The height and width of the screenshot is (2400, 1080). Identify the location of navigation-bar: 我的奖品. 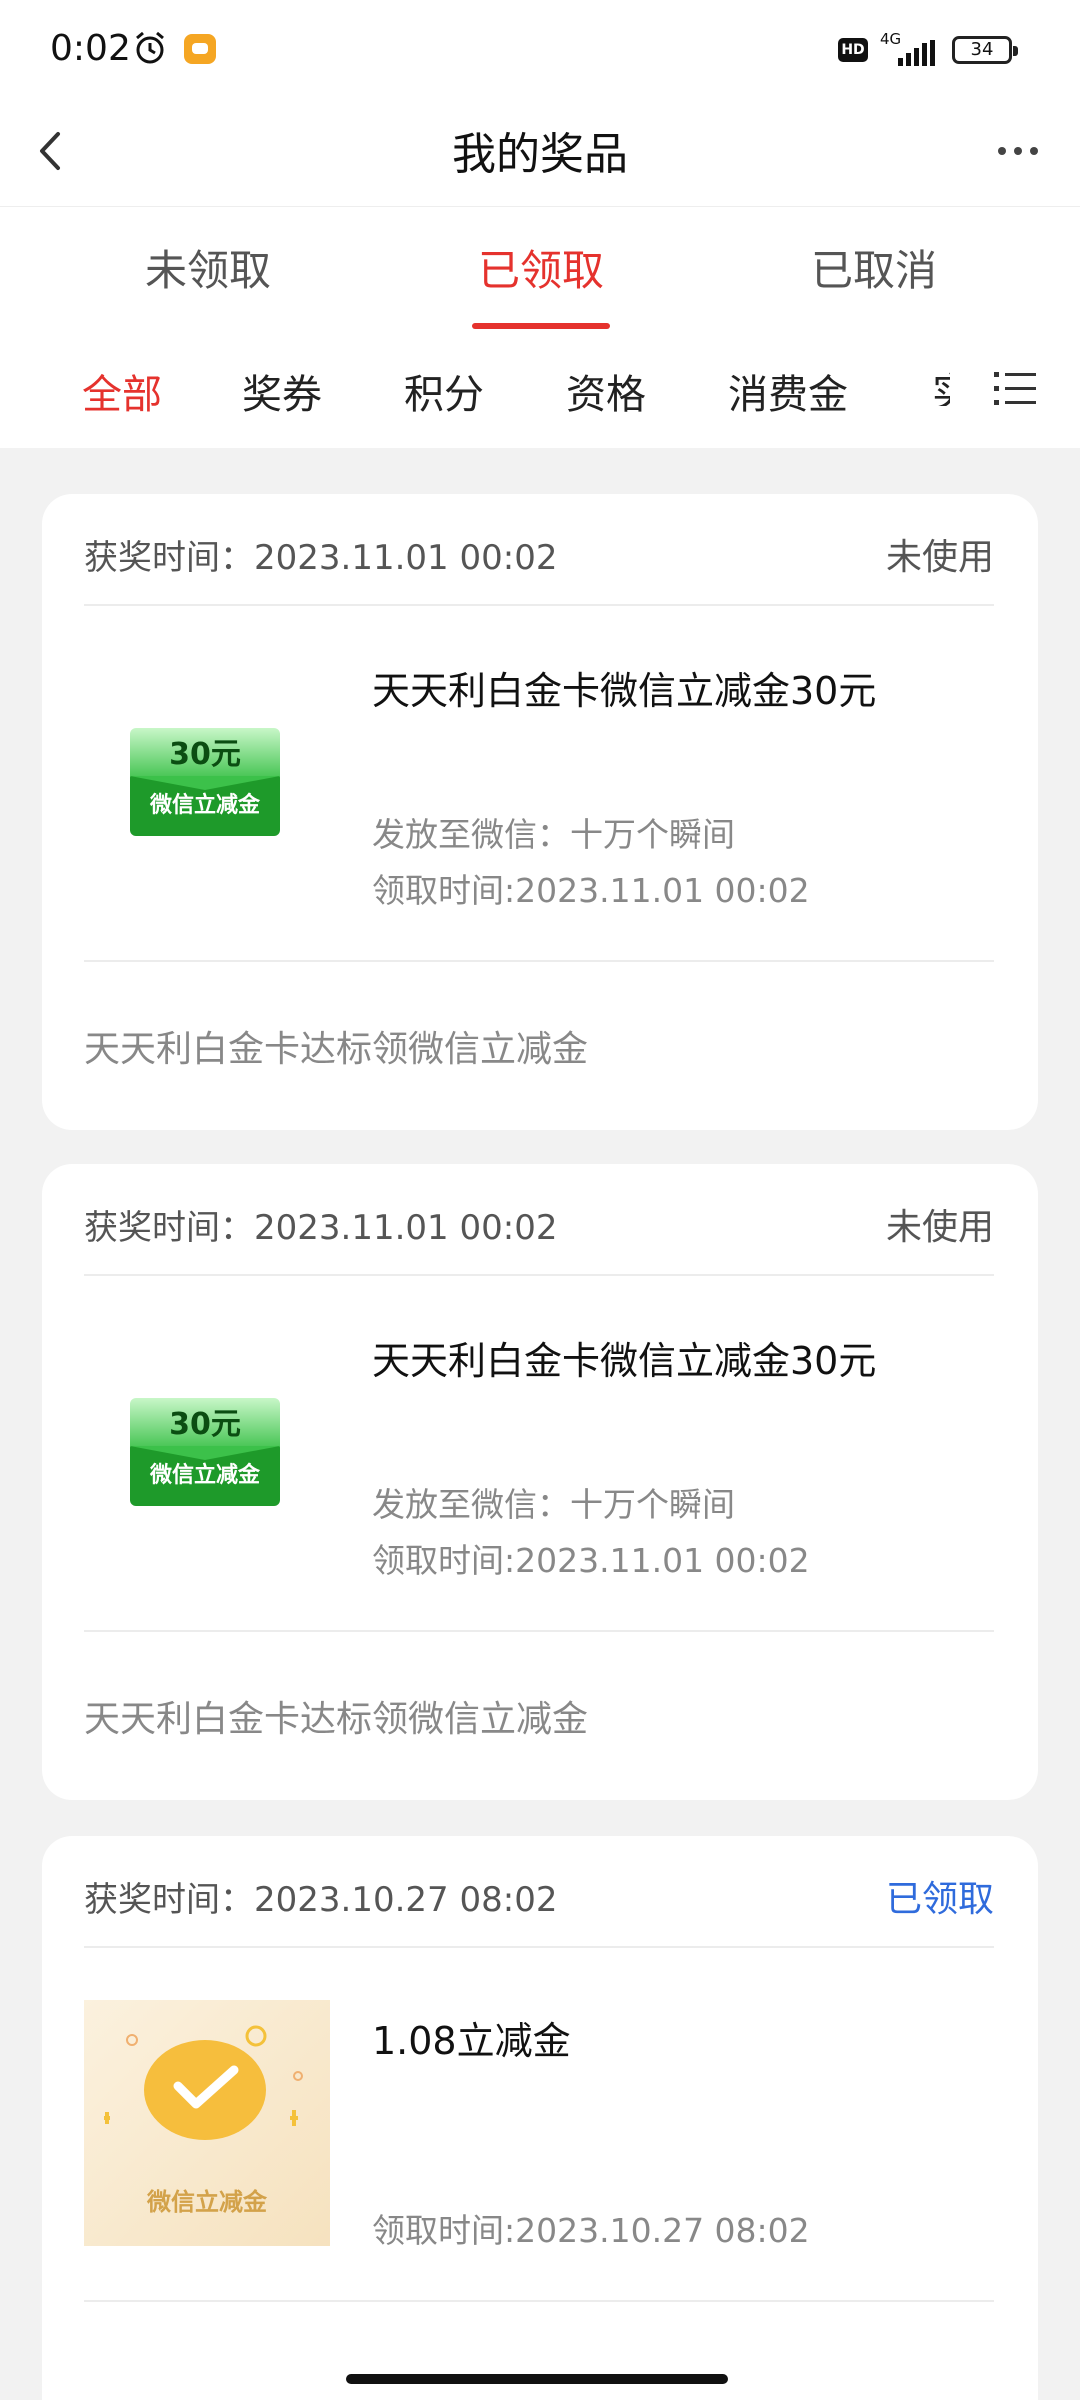
(540, 151).